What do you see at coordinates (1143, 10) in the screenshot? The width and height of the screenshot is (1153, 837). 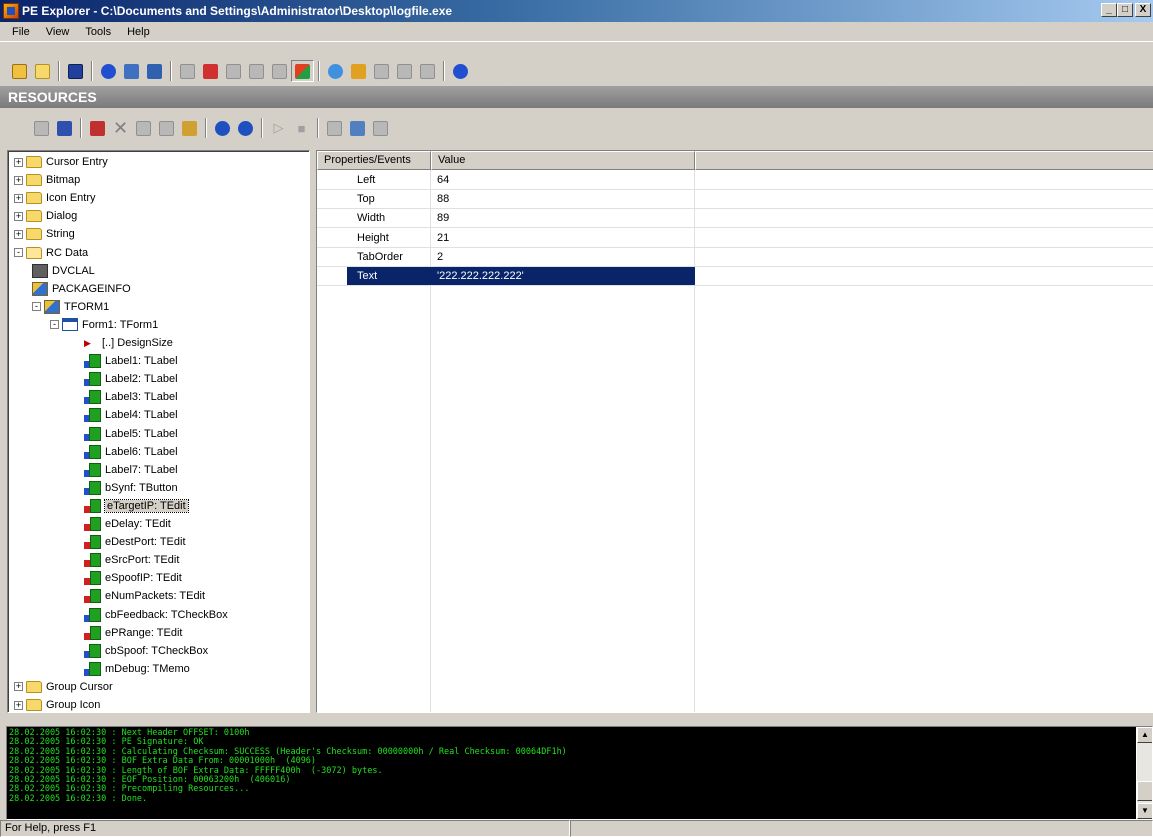 I see `close-button: X` at bounding box center [1143, 10].